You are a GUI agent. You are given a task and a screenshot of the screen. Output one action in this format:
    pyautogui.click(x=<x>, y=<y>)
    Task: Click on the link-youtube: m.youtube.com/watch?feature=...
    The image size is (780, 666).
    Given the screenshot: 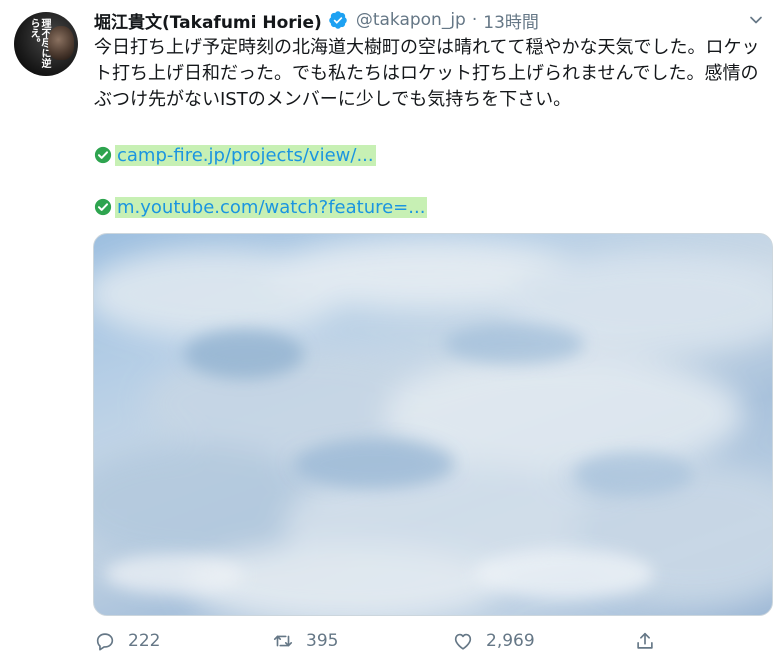 What is the action you would take?
    pyautogui.click(x=271, y=207)
    